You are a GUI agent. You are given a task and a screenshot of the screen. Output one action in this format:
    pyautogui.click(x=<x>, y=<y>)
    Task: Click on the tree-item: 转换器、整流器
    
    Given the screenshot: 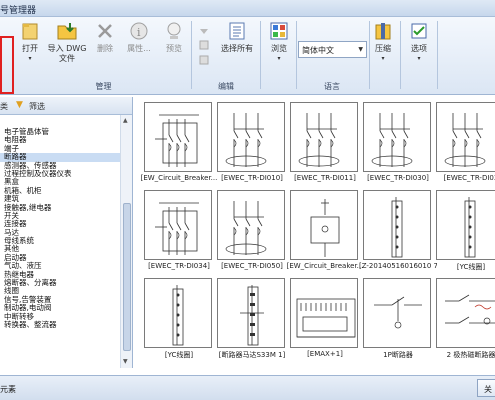 What is the action you would take?
    pyautogui.click(x=60, y=324)
    